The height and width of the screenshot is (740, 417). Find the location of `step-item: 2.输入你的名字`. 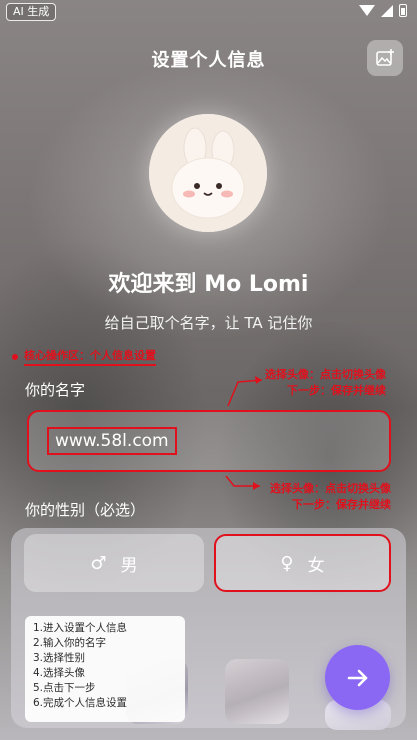

step-item: 2.输入你的名字 is located at coordinates (70, 643).